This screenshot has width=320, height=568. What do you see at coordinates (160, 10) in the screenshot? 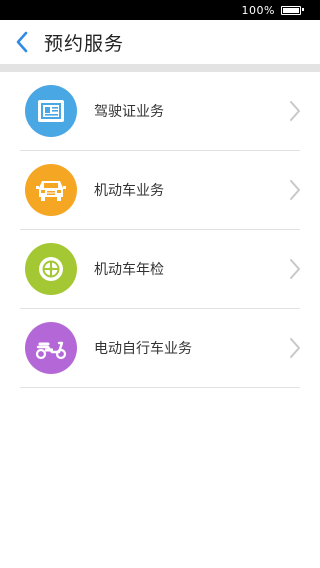
I see `status-bar: 100%` at bounding box center [160, 10].